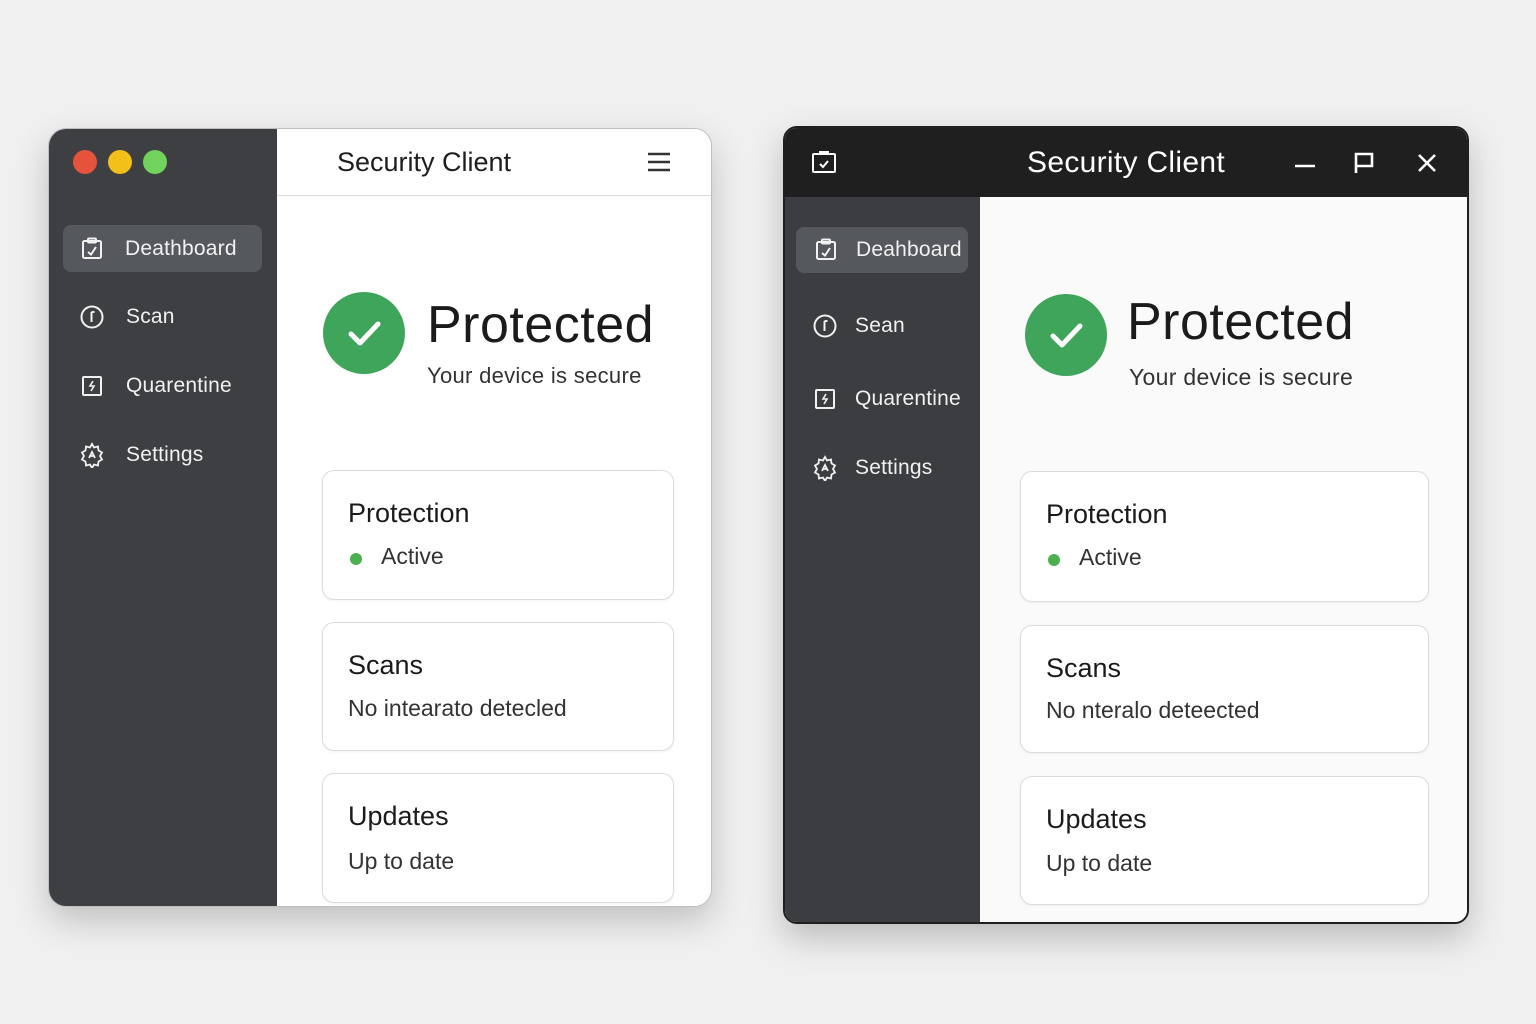 The height and width of the screenshot is (1024, 1536). I want to click on scans-card: Scans No nteralo deteected, so click(1224, 689).